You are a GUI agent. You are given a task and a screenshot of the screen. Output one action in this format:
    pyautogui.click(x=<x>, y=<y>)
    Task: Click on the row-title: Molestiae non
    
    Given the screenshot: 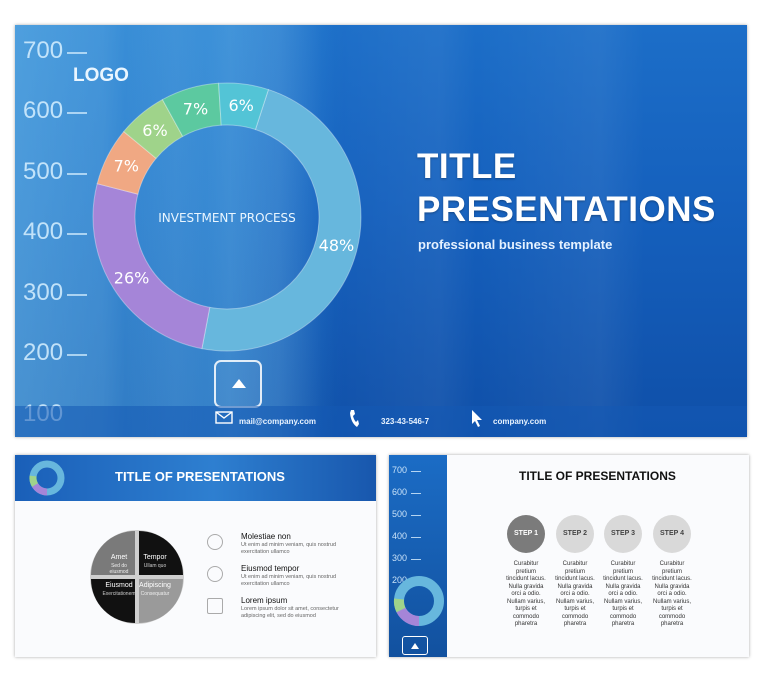 What is the action you would take?
    pyautogui.click(x=266, y=536)
    